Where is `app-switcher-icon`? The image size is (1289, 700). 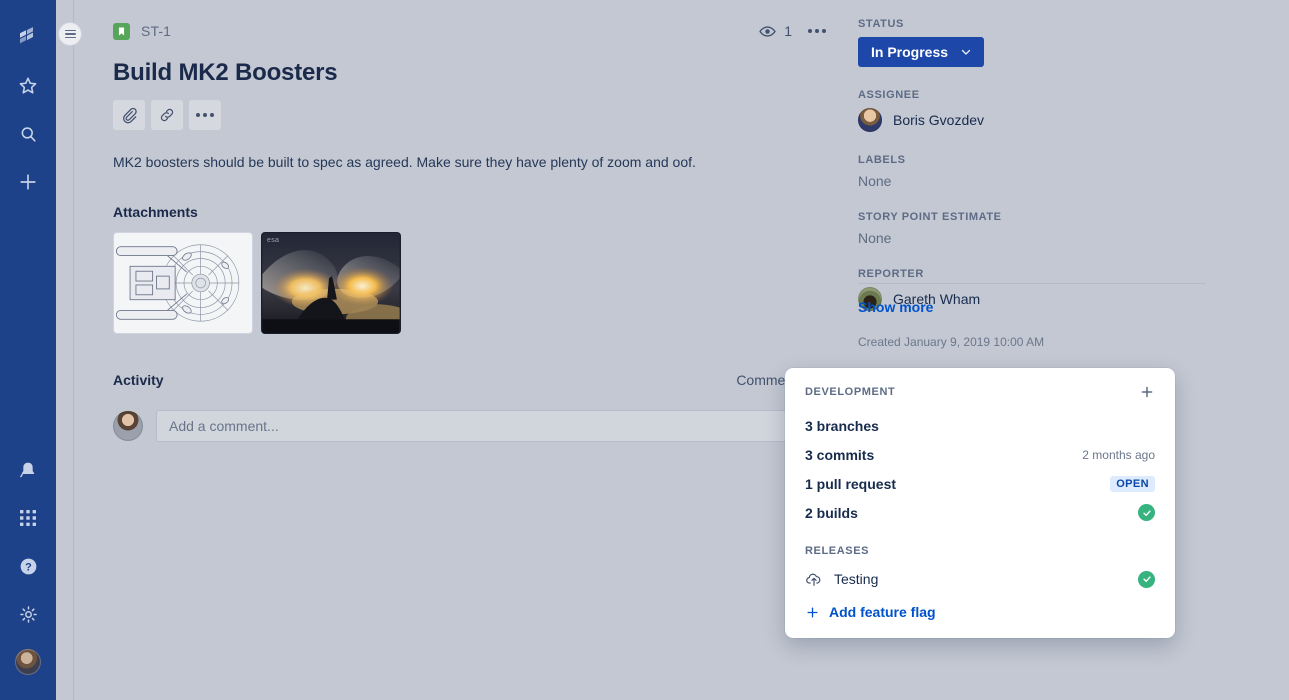
app-switcher-icon is located at coordinates (28, 518).